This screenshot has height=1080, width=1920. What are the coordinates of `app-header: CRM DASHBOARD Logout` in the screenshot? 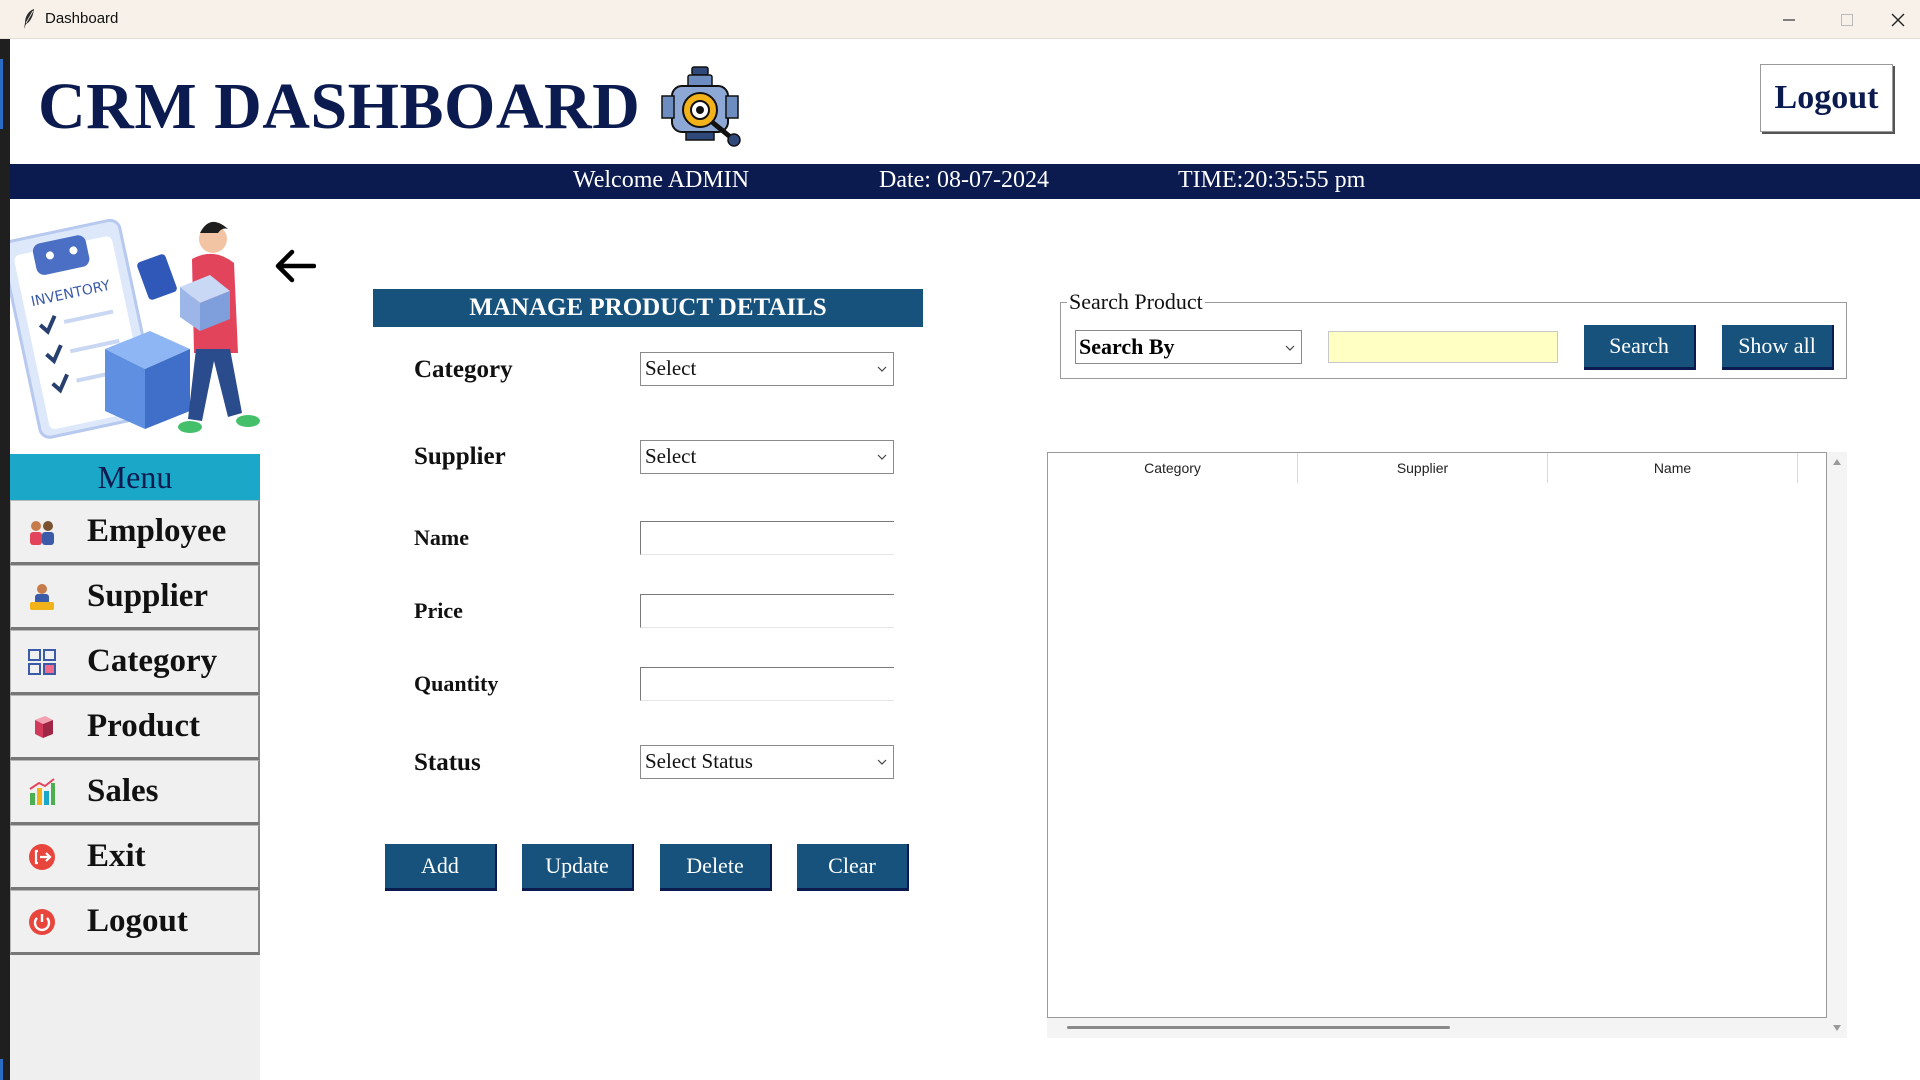 It's located at (965, 101).